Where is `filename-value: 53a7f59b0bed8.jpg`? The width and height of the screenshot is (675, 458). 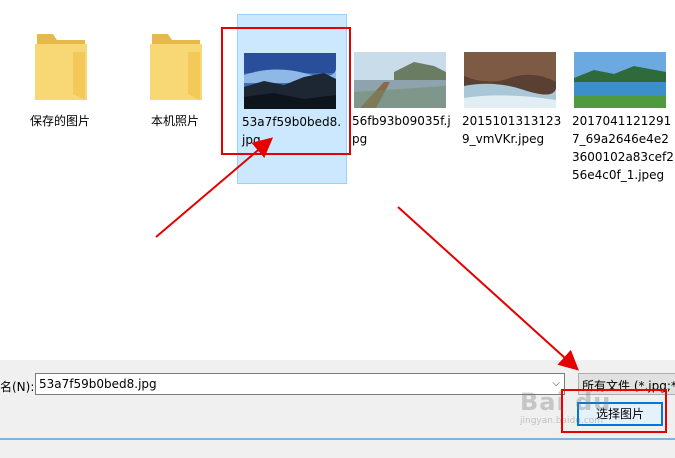 filename-value: 53a7f59b0bed8.jpg is located at coordinates (98, 384).